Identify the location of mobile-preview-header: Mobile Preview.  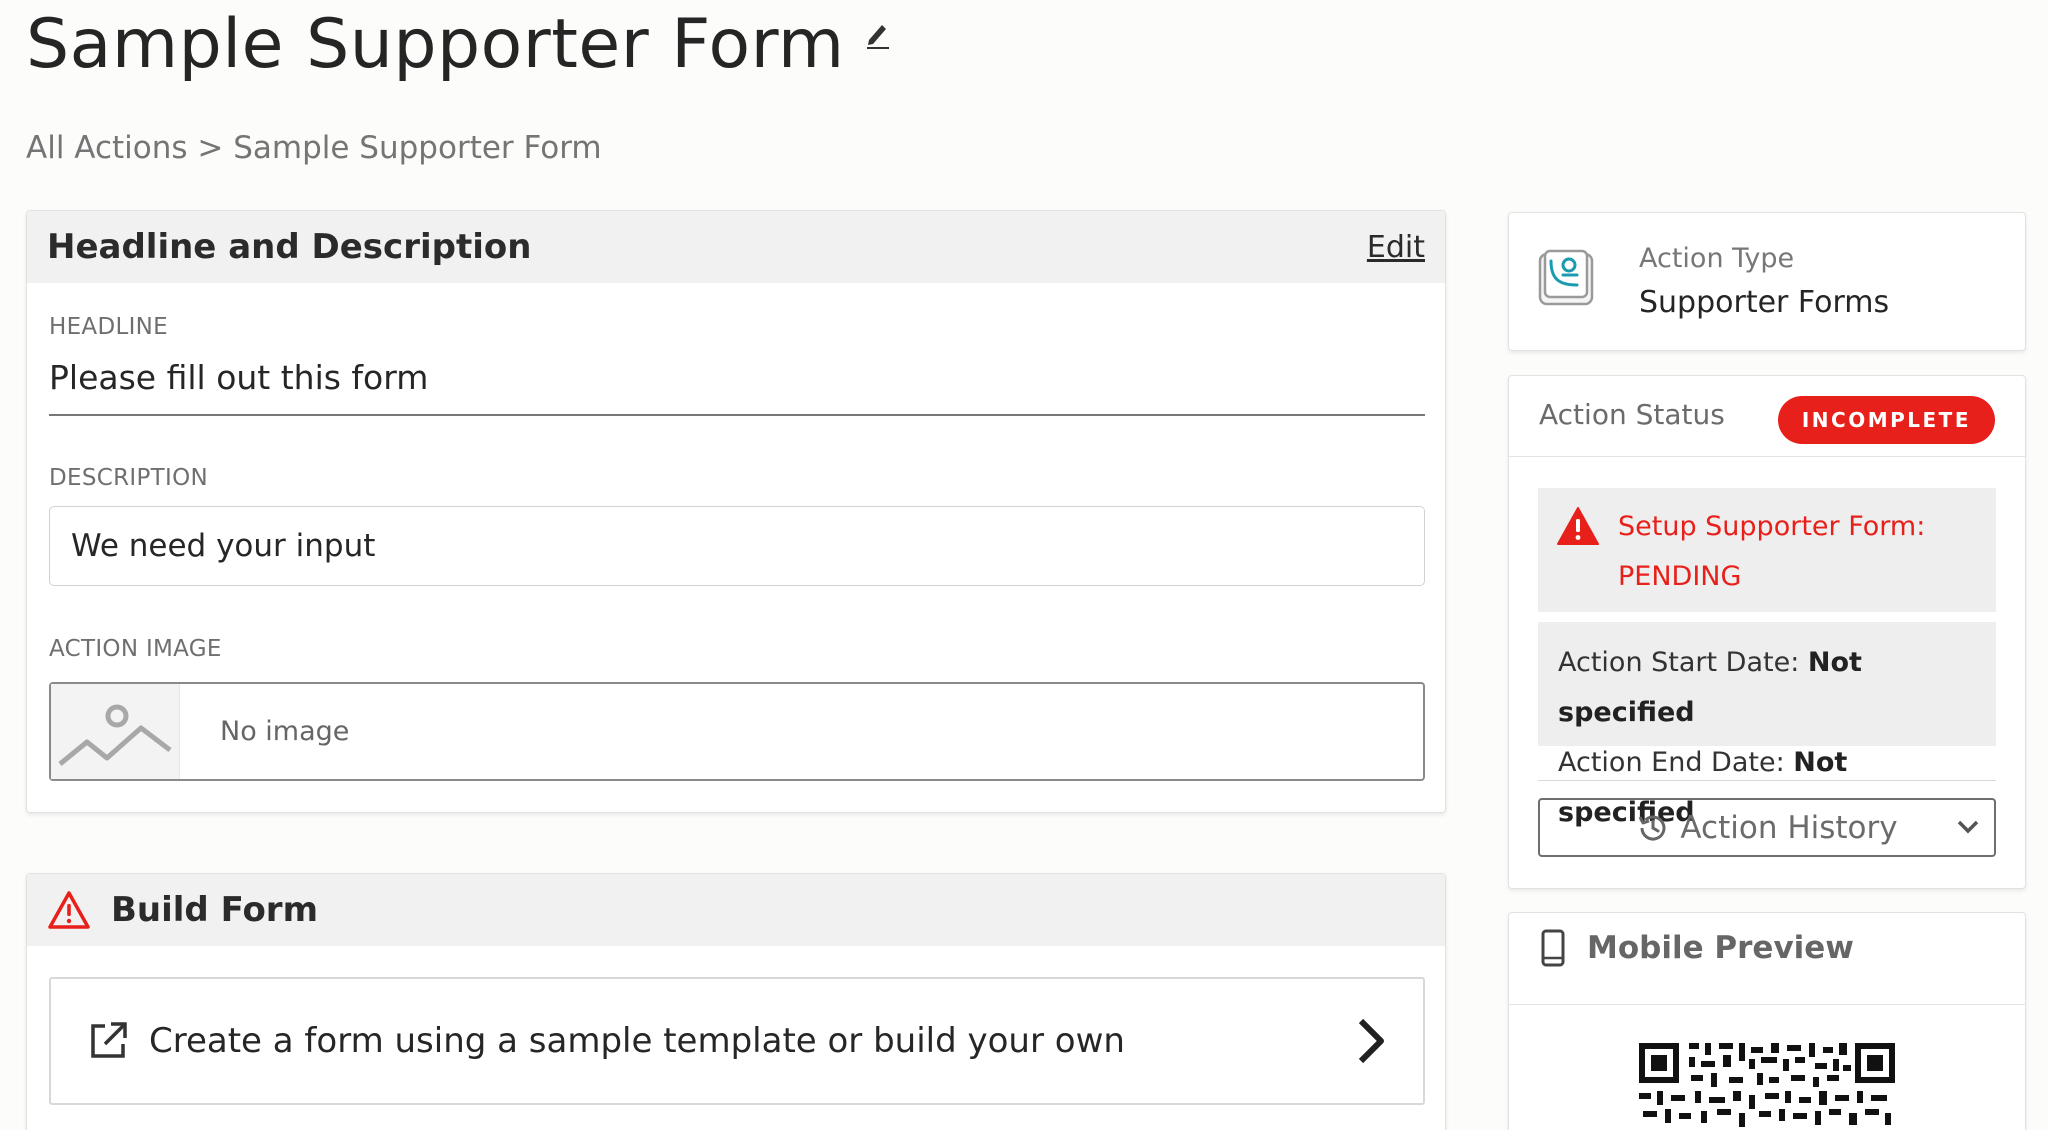
(1697, 948).